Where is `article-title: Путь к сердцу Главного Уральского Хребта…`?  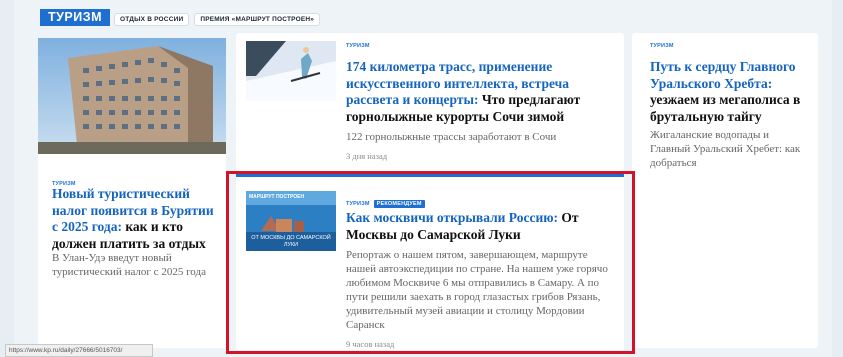
article-title: Путь к сердцу Главного Уральского Хребта… is located at coordinates (732, 92).